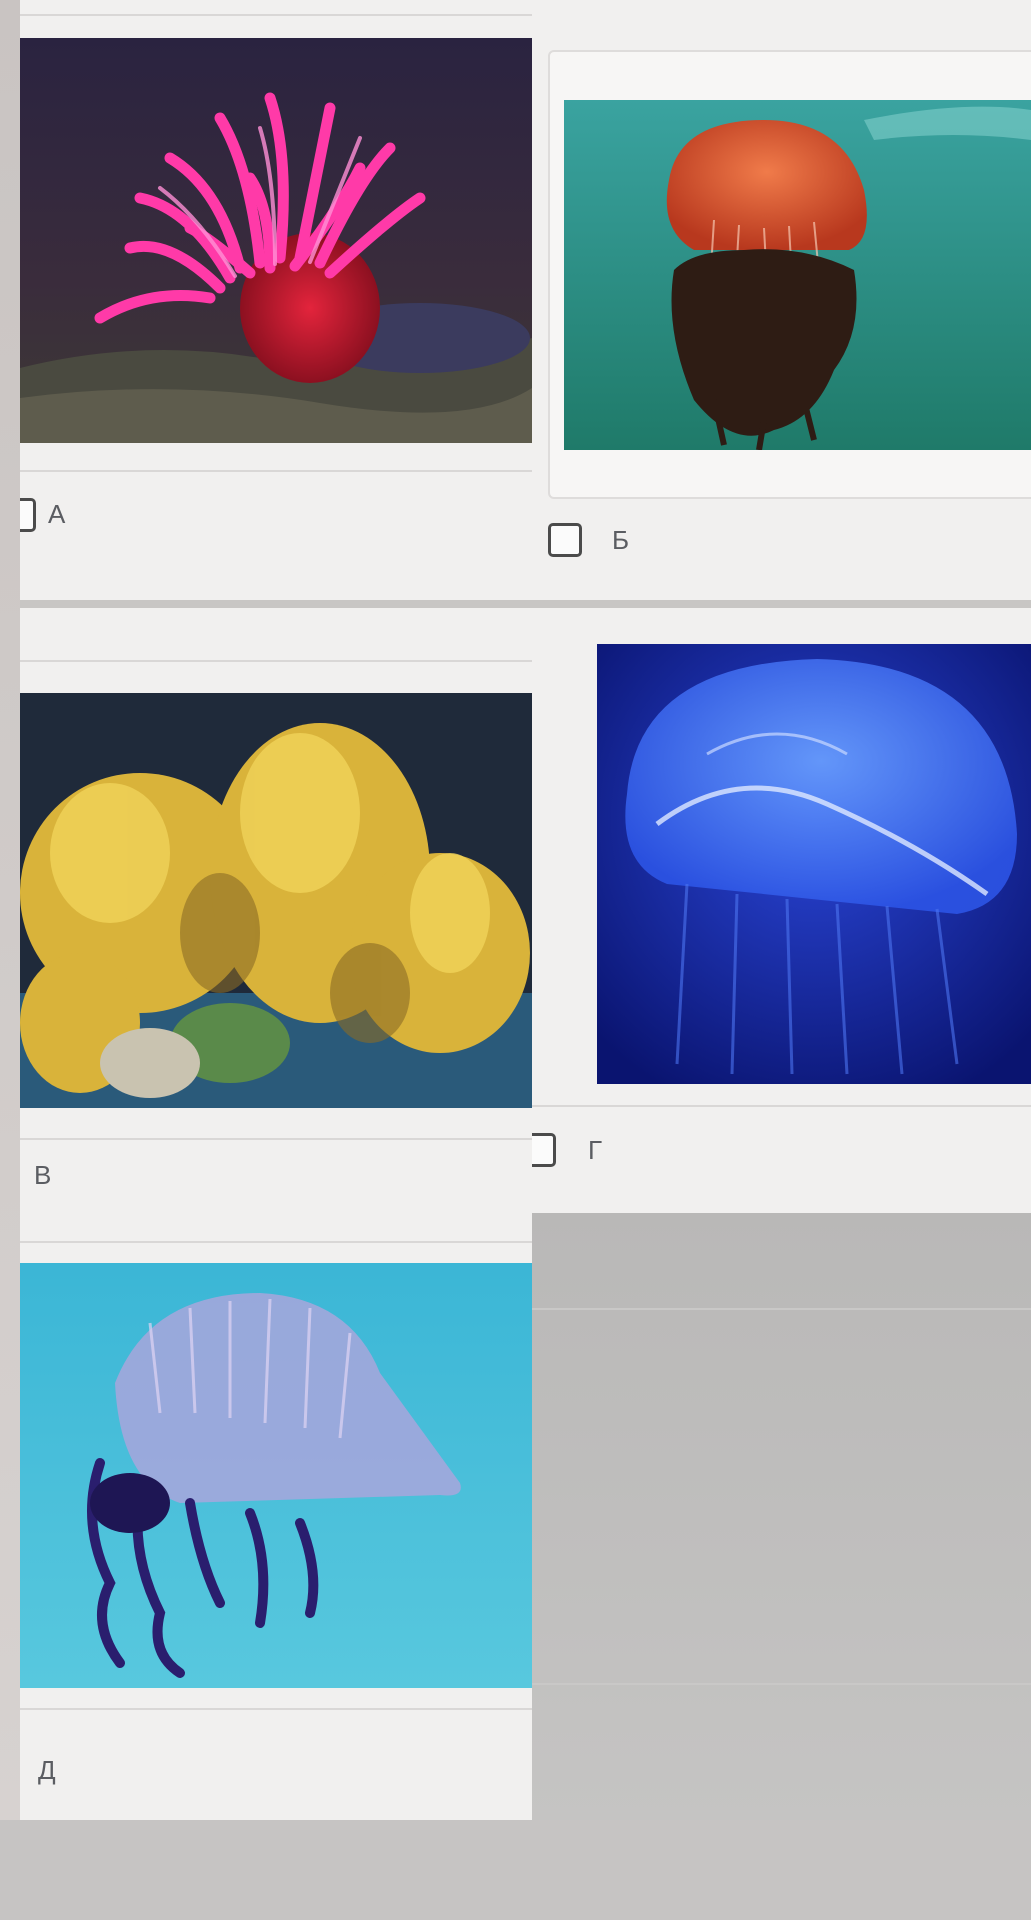 This screenshot has width=1031, height=1920. I want to click on option-a-divider, so click(276, 471).